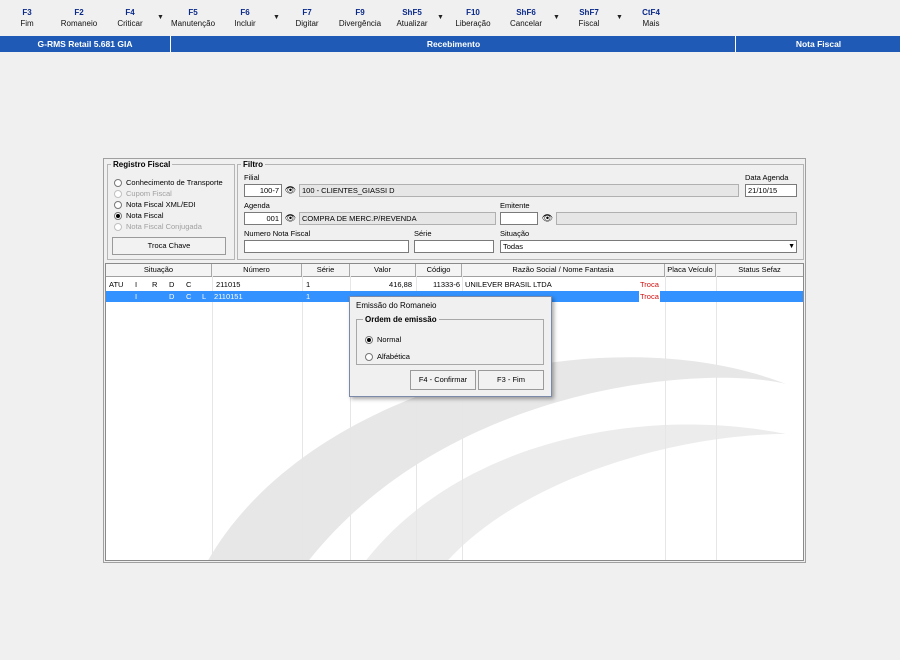 This screenshot has height=660, width=900. What do you see at coordinates (446, 284) in the screenshot?
I see `cell-codigo: 11333-6` at bounding box center [446, 284].